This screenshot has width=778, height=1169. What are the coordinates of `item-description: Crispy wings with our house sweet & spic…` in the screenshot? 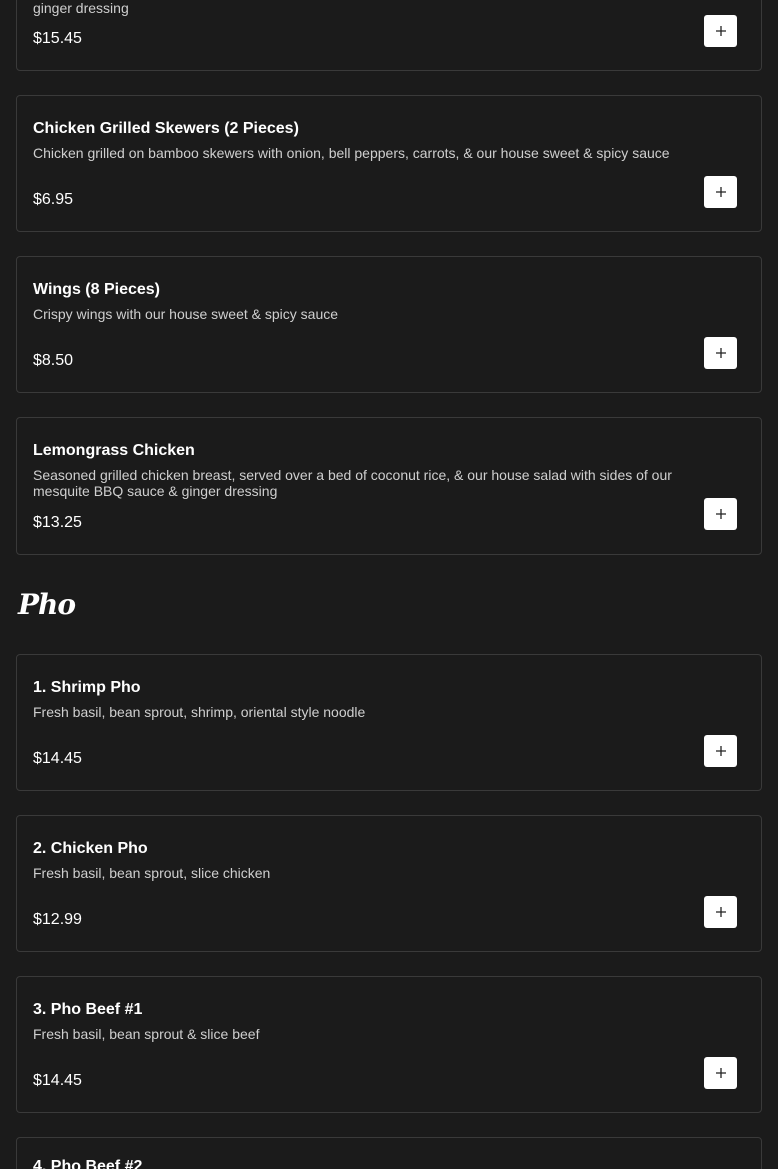 It's located at (186, 314).